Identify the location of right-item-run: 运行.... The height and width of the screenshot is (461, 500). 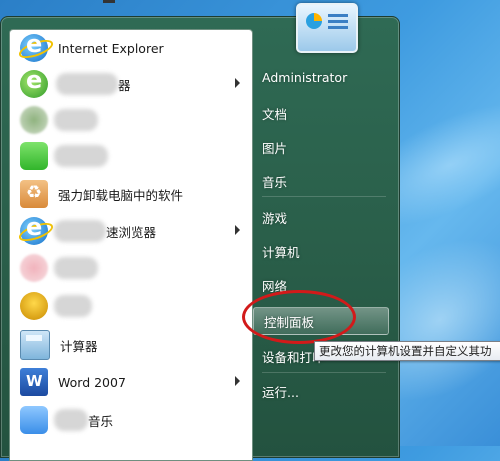
(280, 391).